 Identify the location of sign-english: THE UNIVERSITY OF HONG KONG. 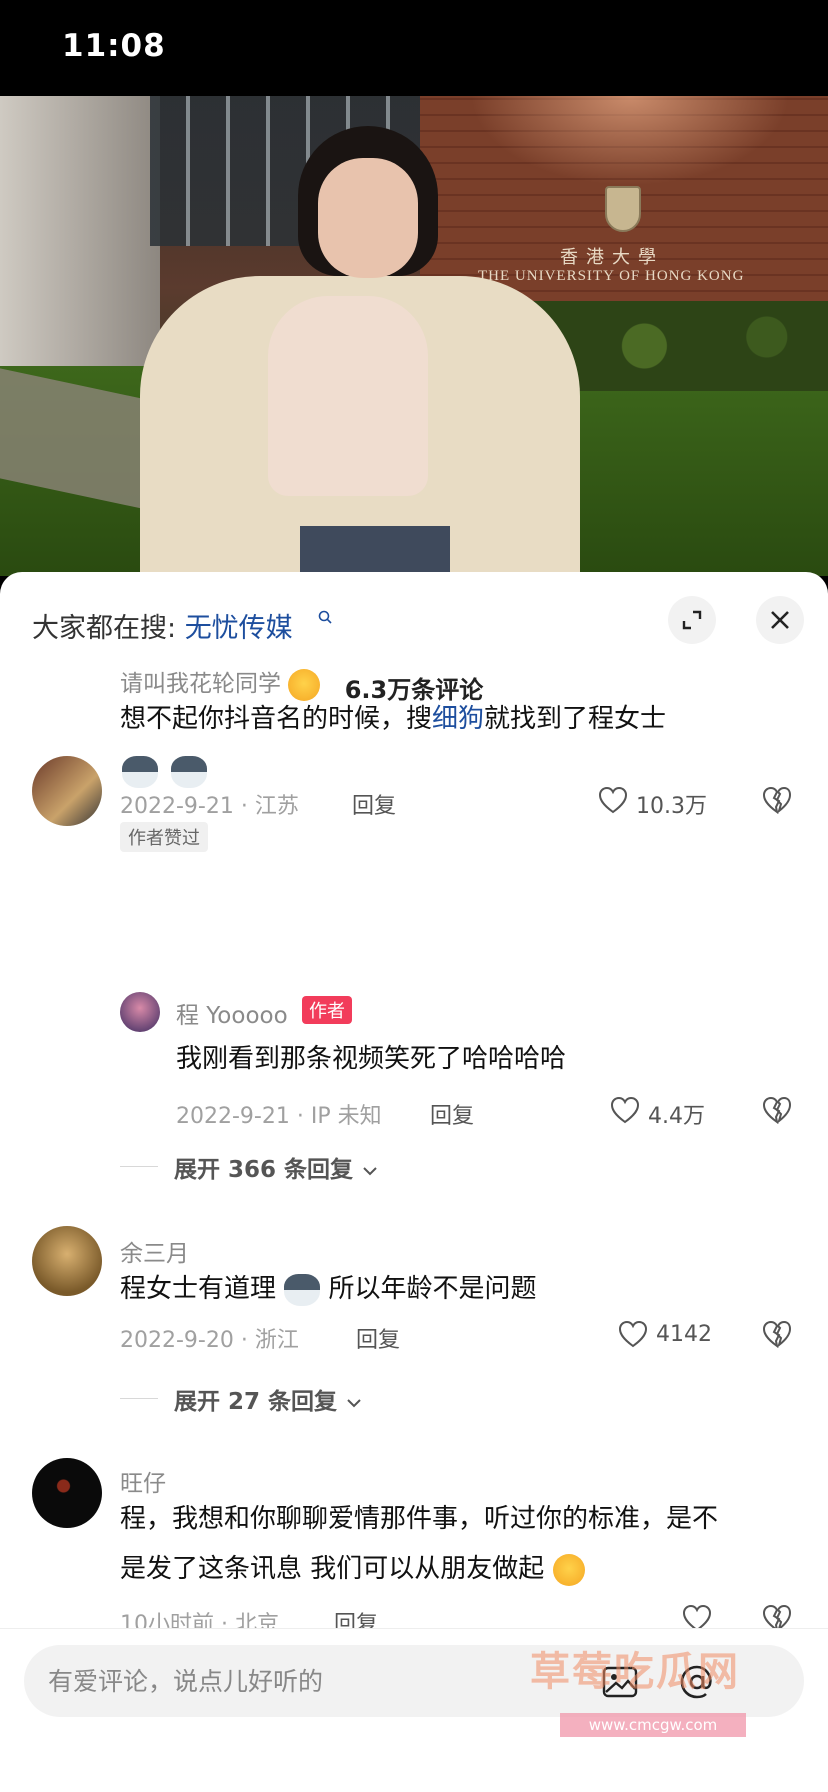
(611, 276).